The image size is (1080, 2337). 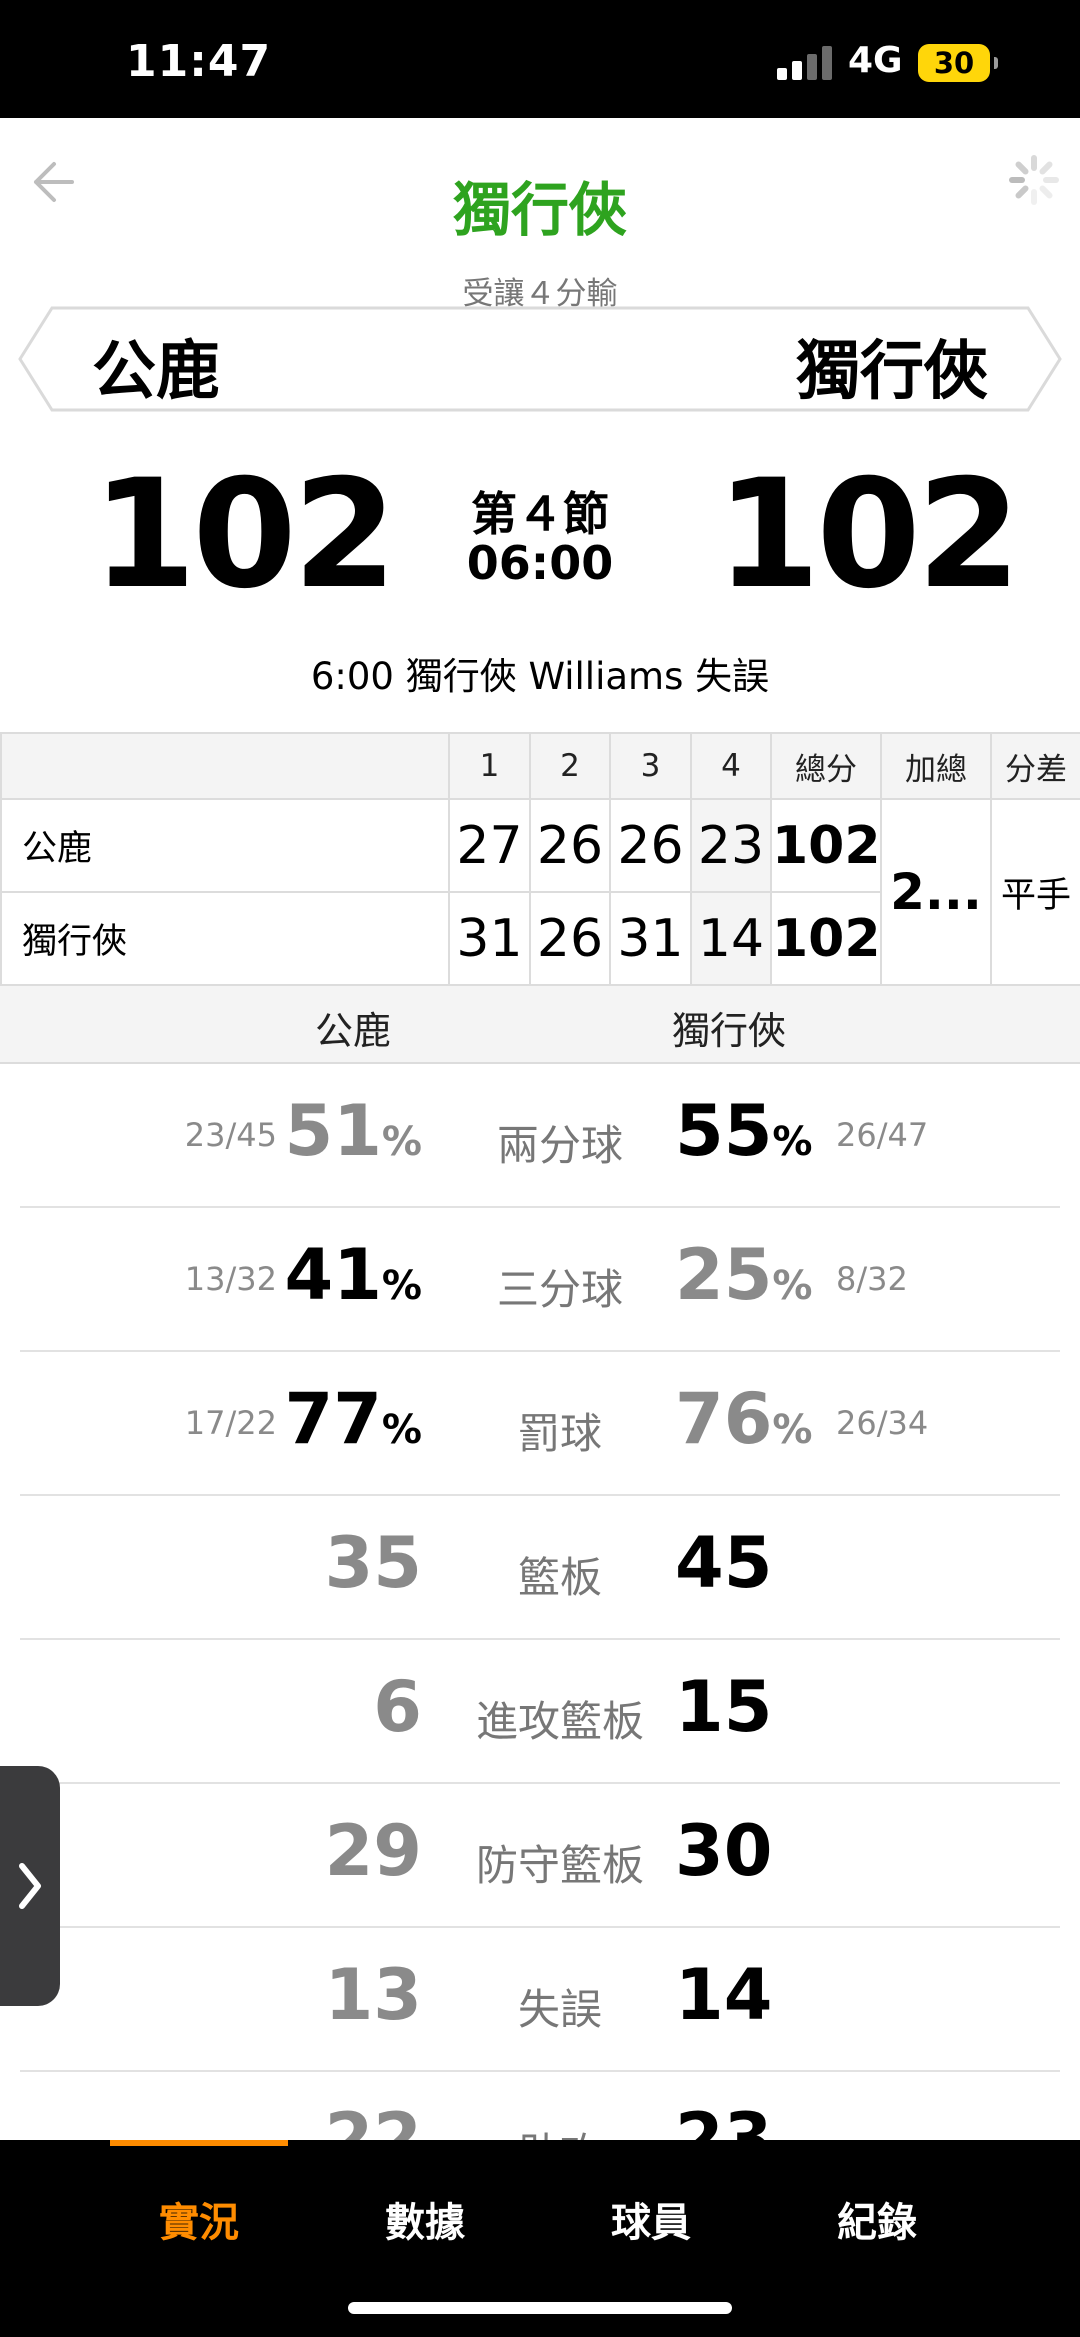 What do you see at coordinates (540, 59) in the screenshot?
I see `status-bar: 11:47 4G 30` at bounding box center [540, 59].